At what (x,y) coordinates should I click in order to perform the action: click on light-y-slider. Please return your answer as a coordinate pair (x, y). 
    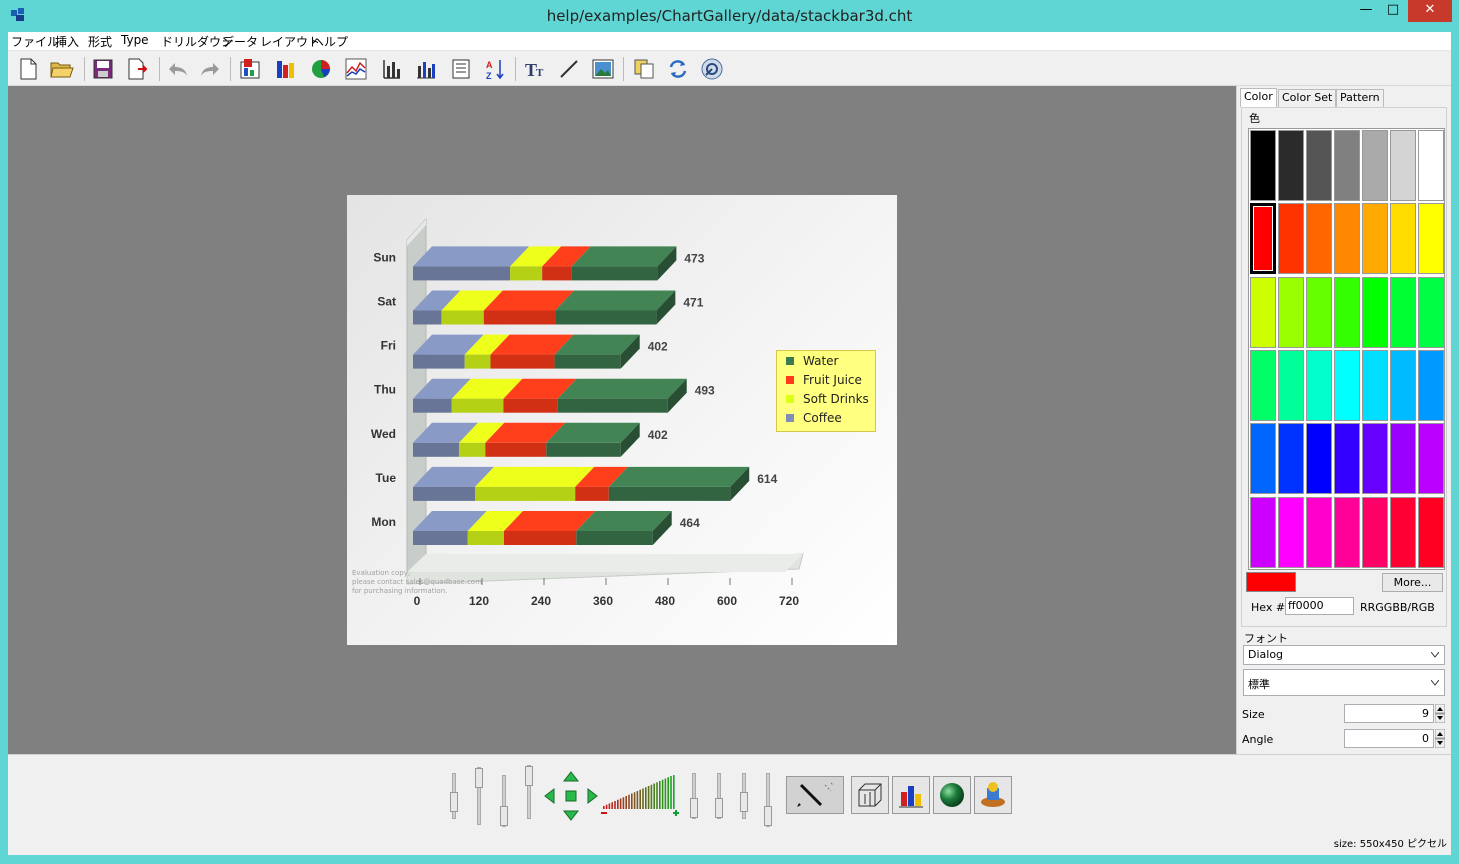
    Looking at the image, I should click on (719, 796).